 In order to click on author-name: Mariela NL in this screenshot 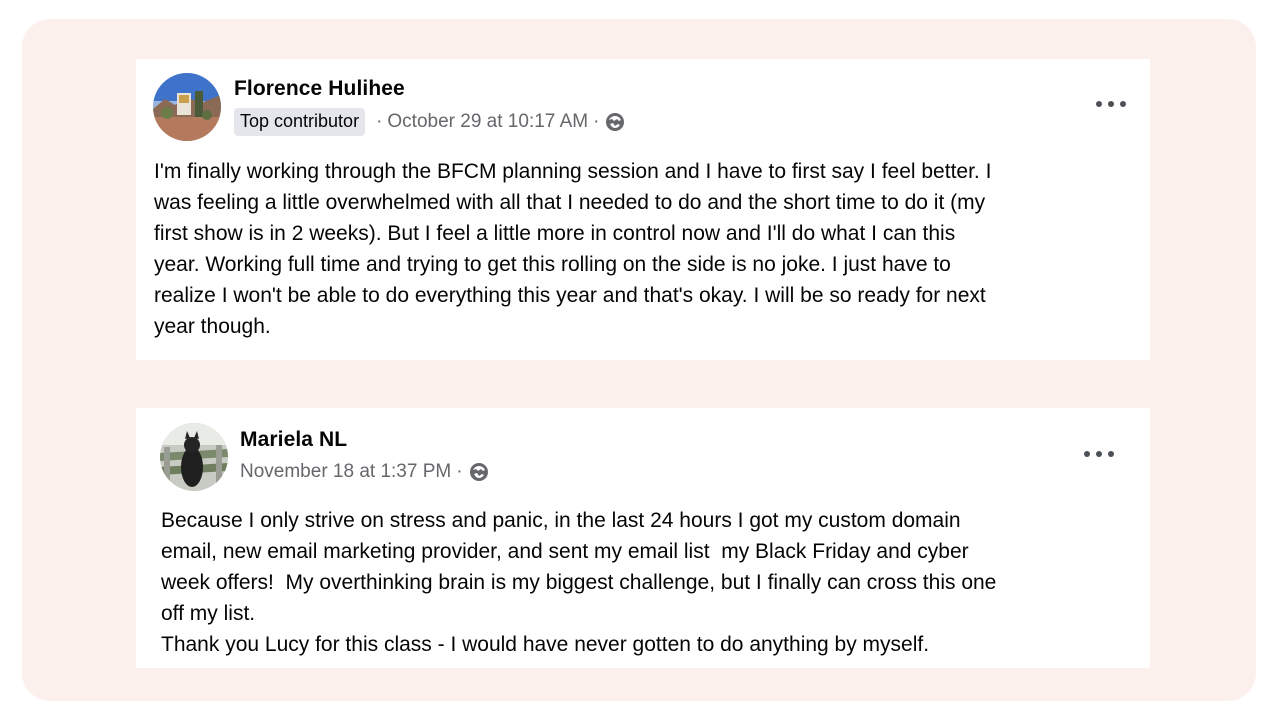, I will do `click(293, 440)`.